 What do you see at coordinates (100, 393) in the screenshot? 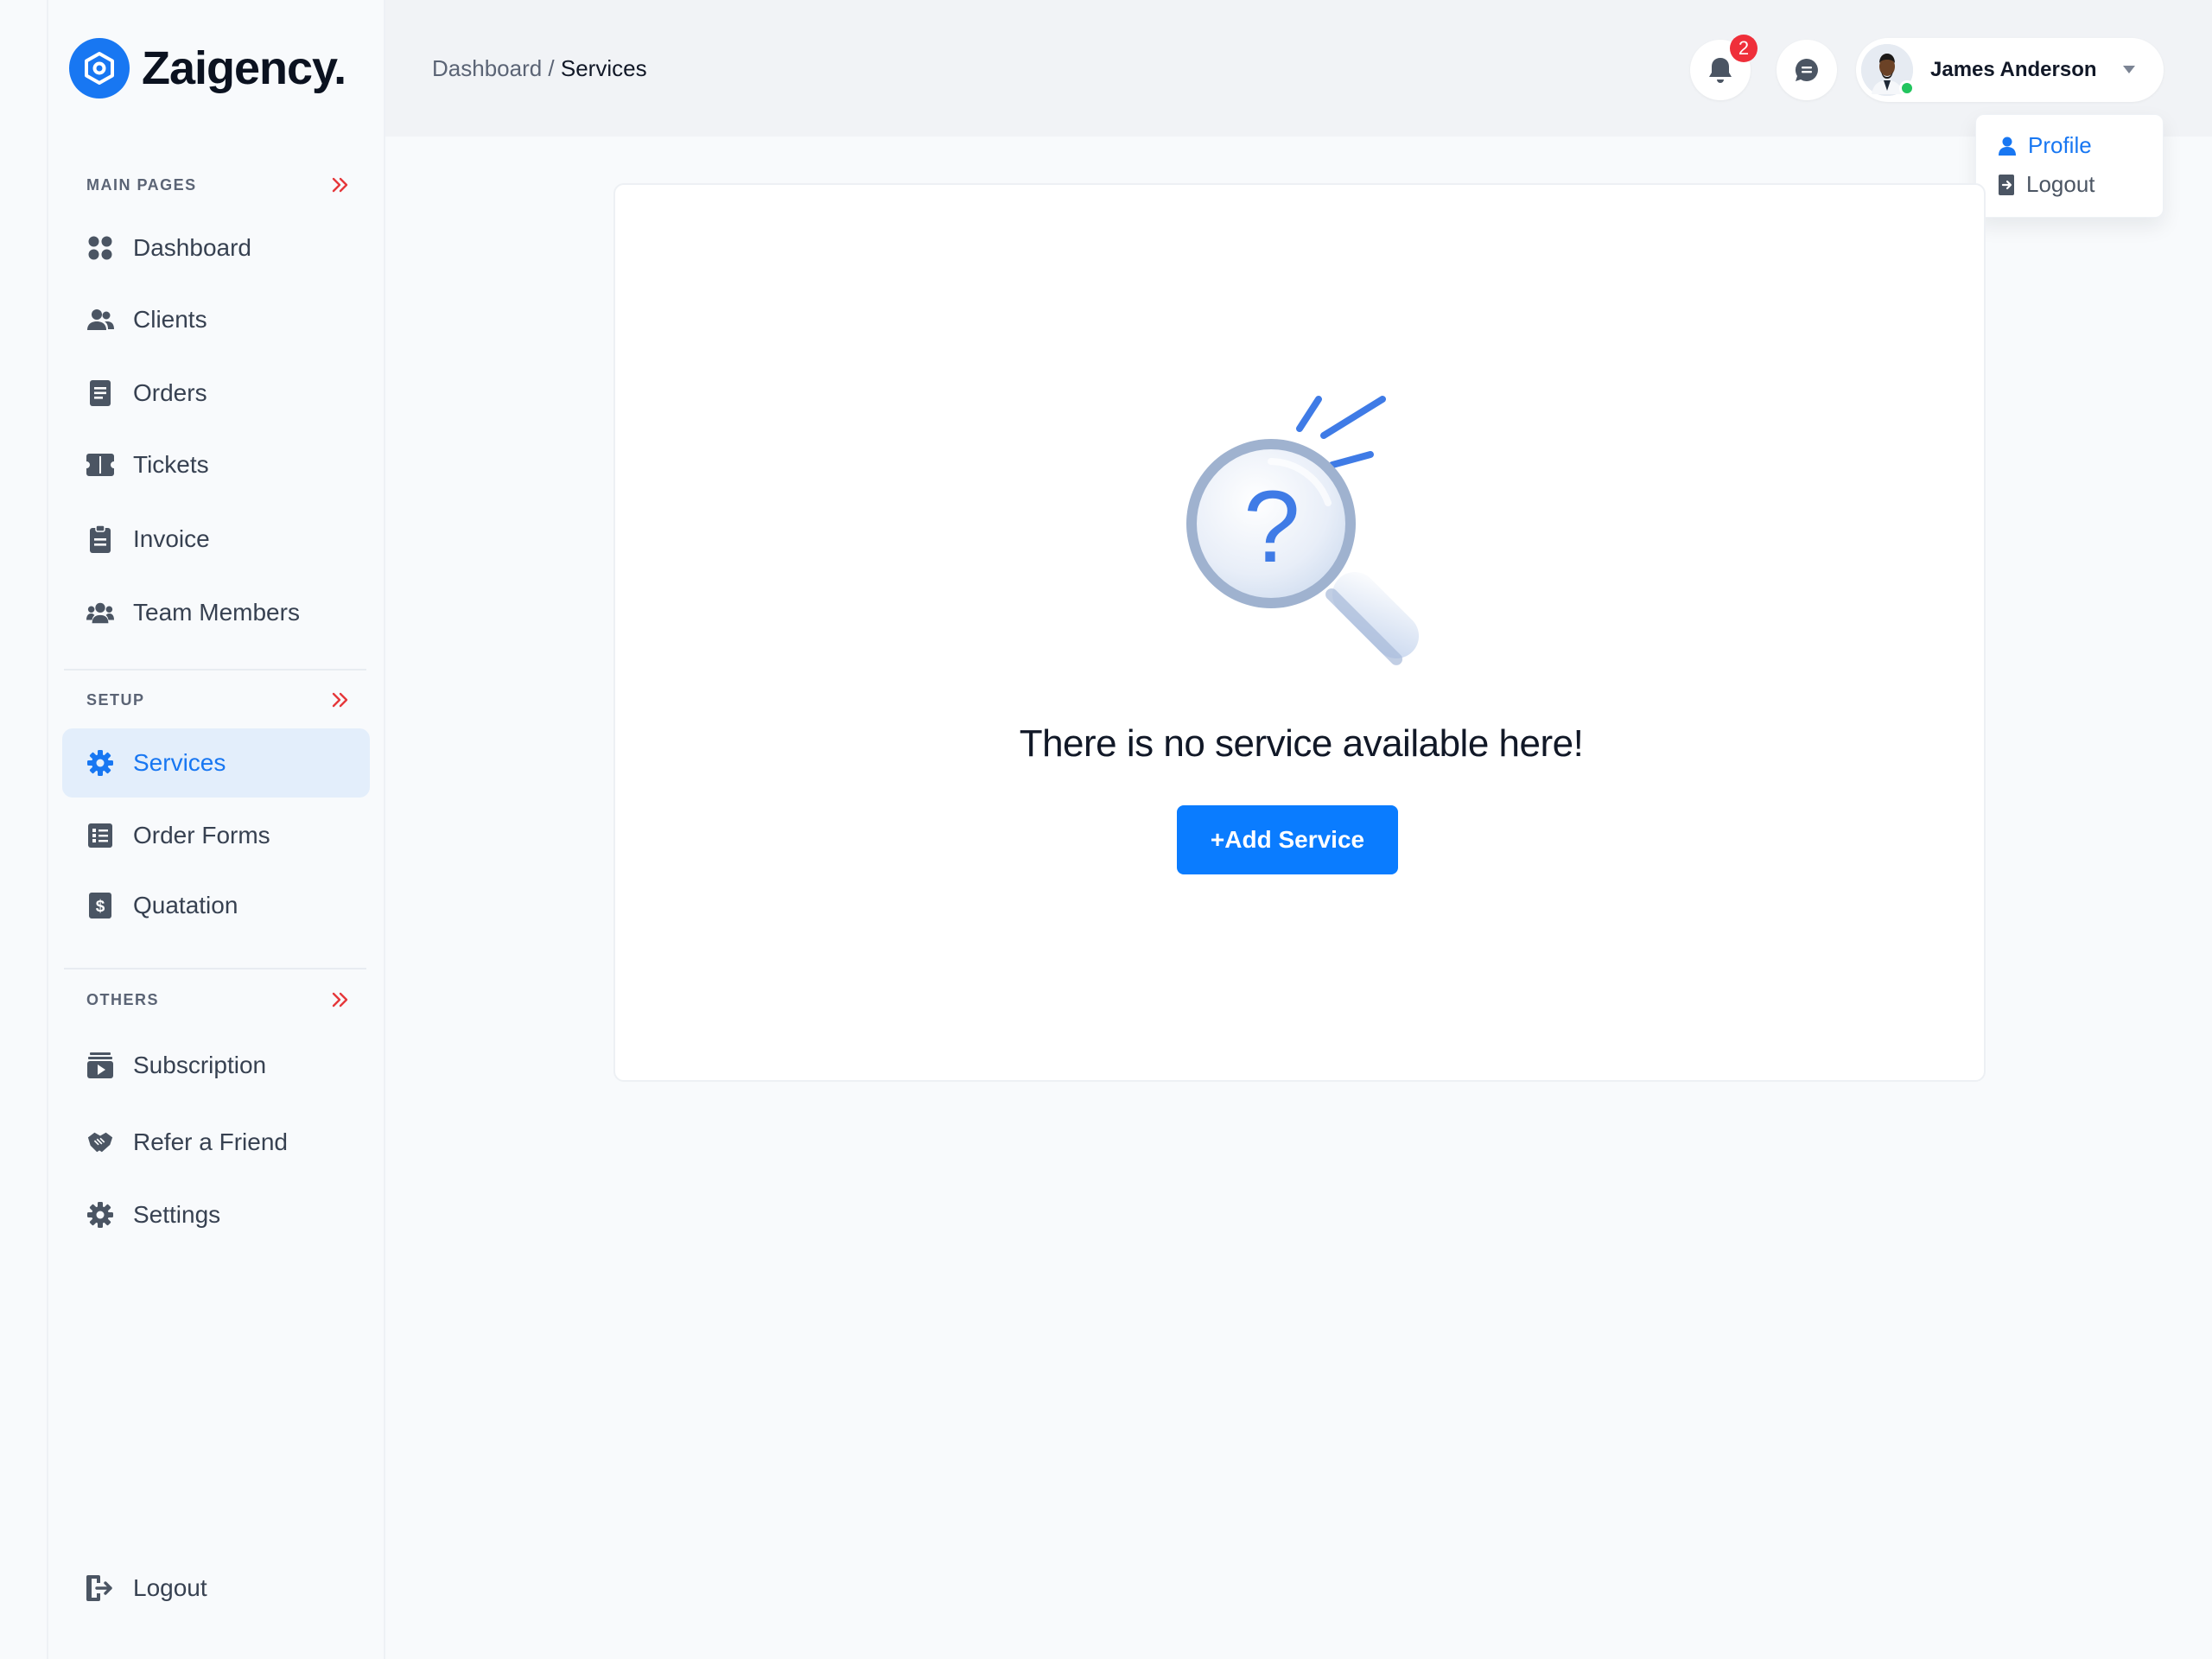
I see `document-icon` at bounding box center [100, 393].